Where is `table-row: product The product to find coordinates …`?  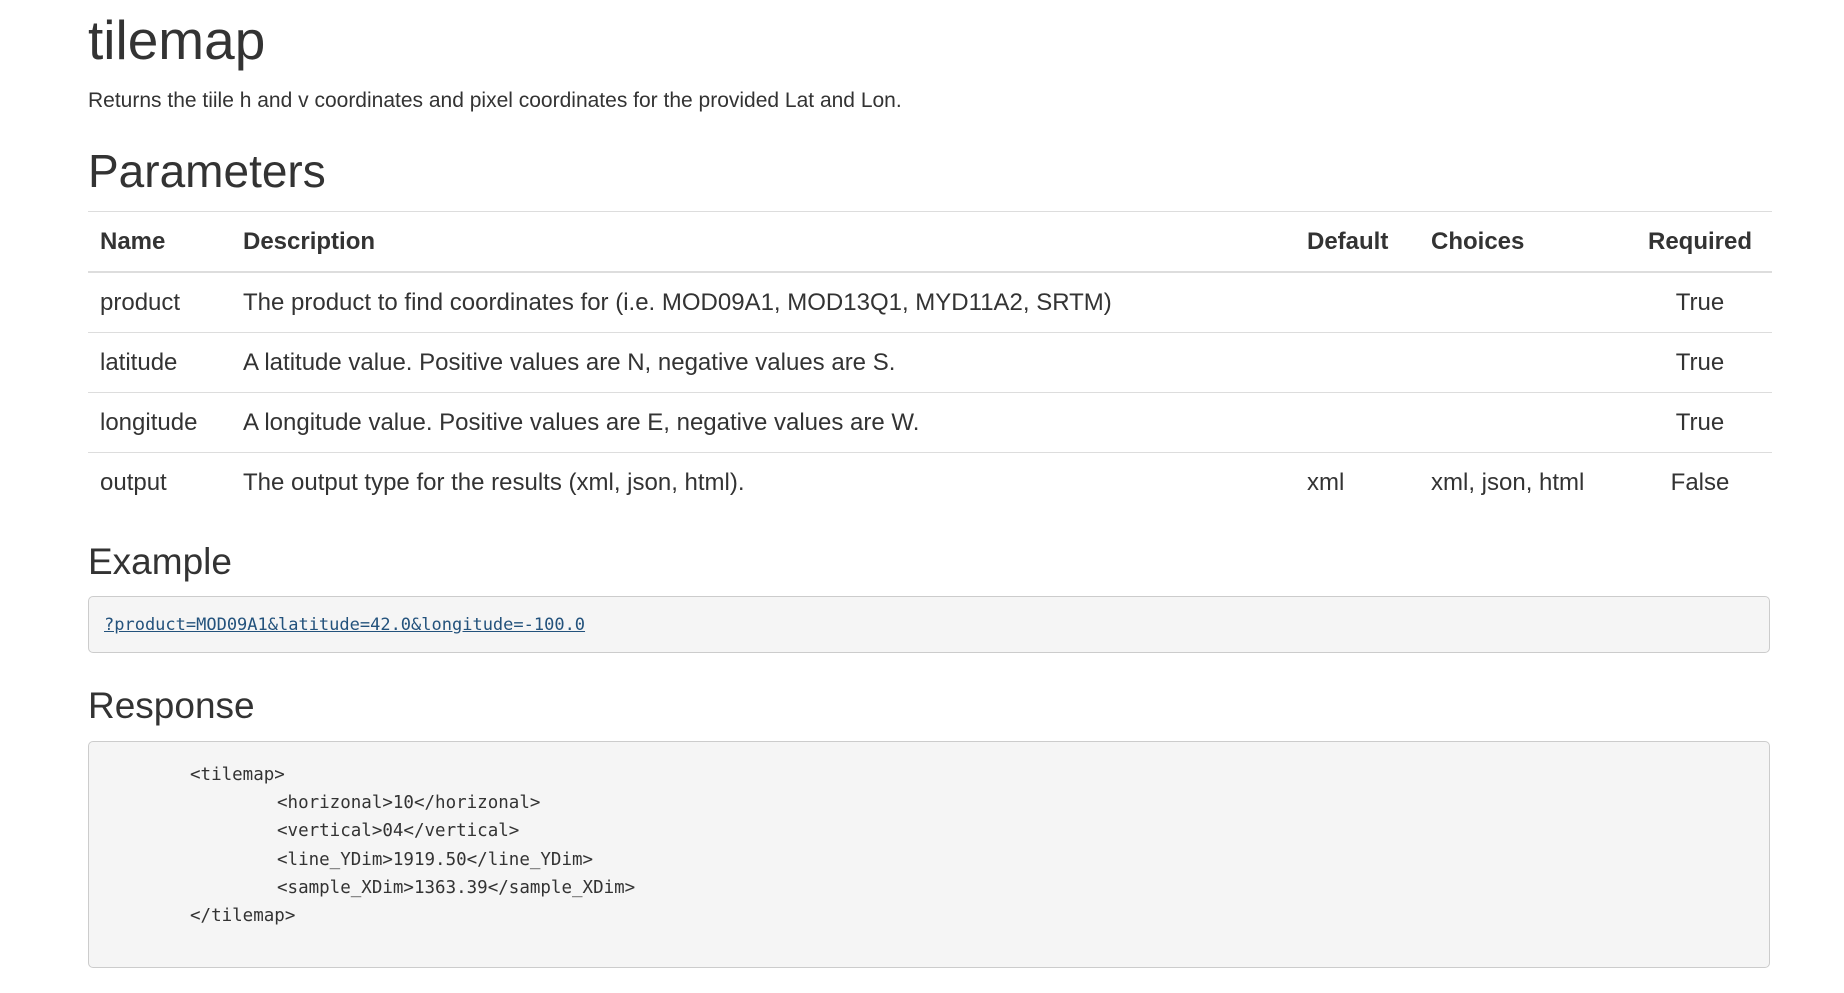
table-row: product The product to find coordinates … is located at coordinates (930, 302).